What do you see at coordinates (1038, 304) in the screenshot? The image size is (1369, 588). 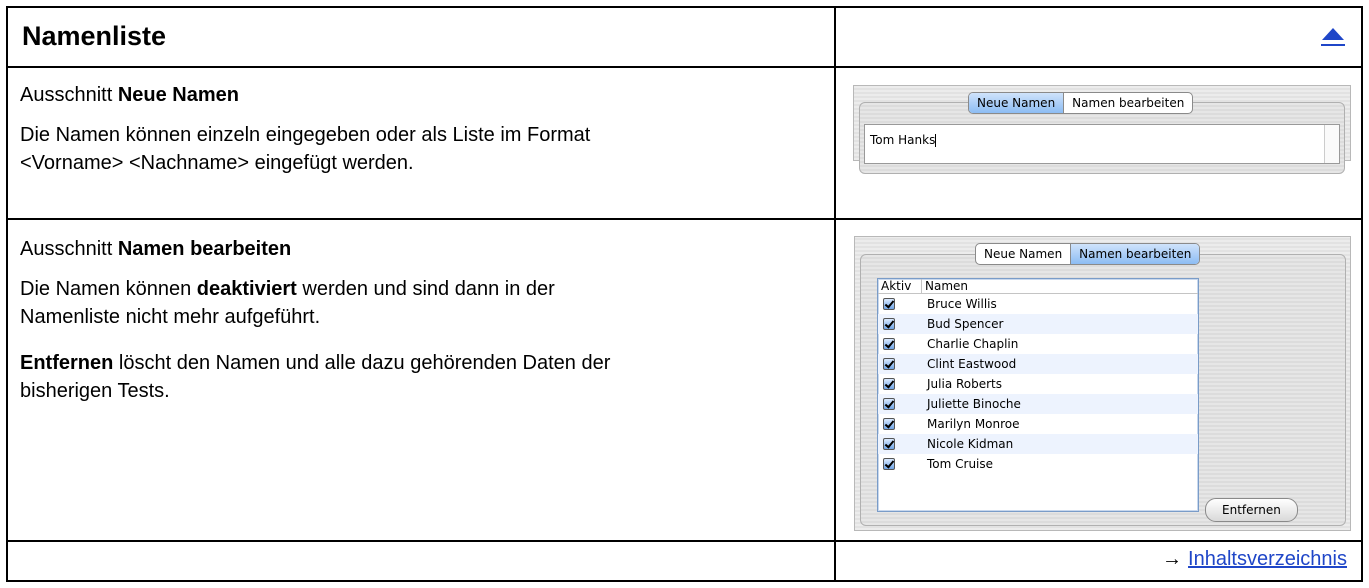 I see `table-row: Bruce Willis` at bounding box center [1038, 304].